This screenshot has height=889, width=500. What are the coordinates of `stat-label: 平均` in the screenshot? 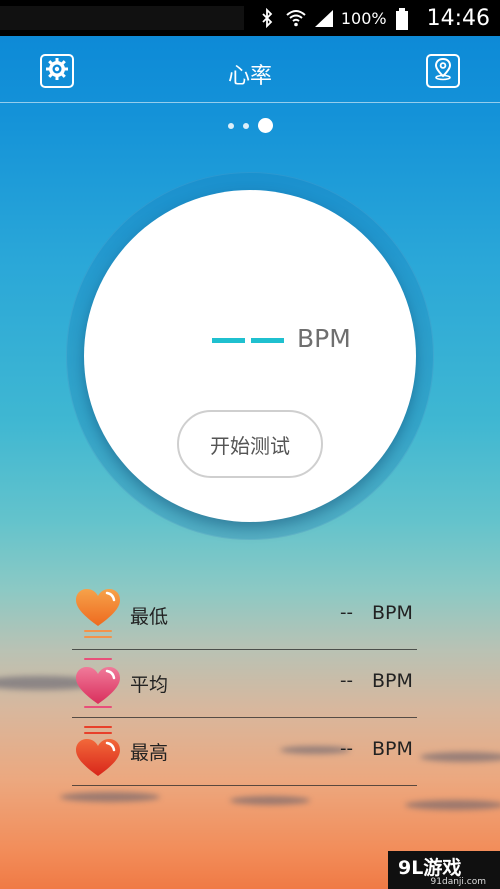 It's located at (149, 685).